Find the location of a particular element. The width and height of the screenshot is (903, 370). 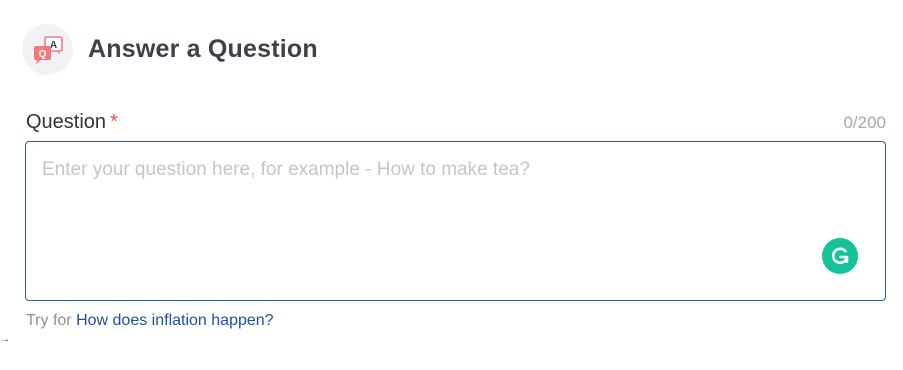

suggestion-line: Try for How does inflation happen? is located at coordinates (150, 321).